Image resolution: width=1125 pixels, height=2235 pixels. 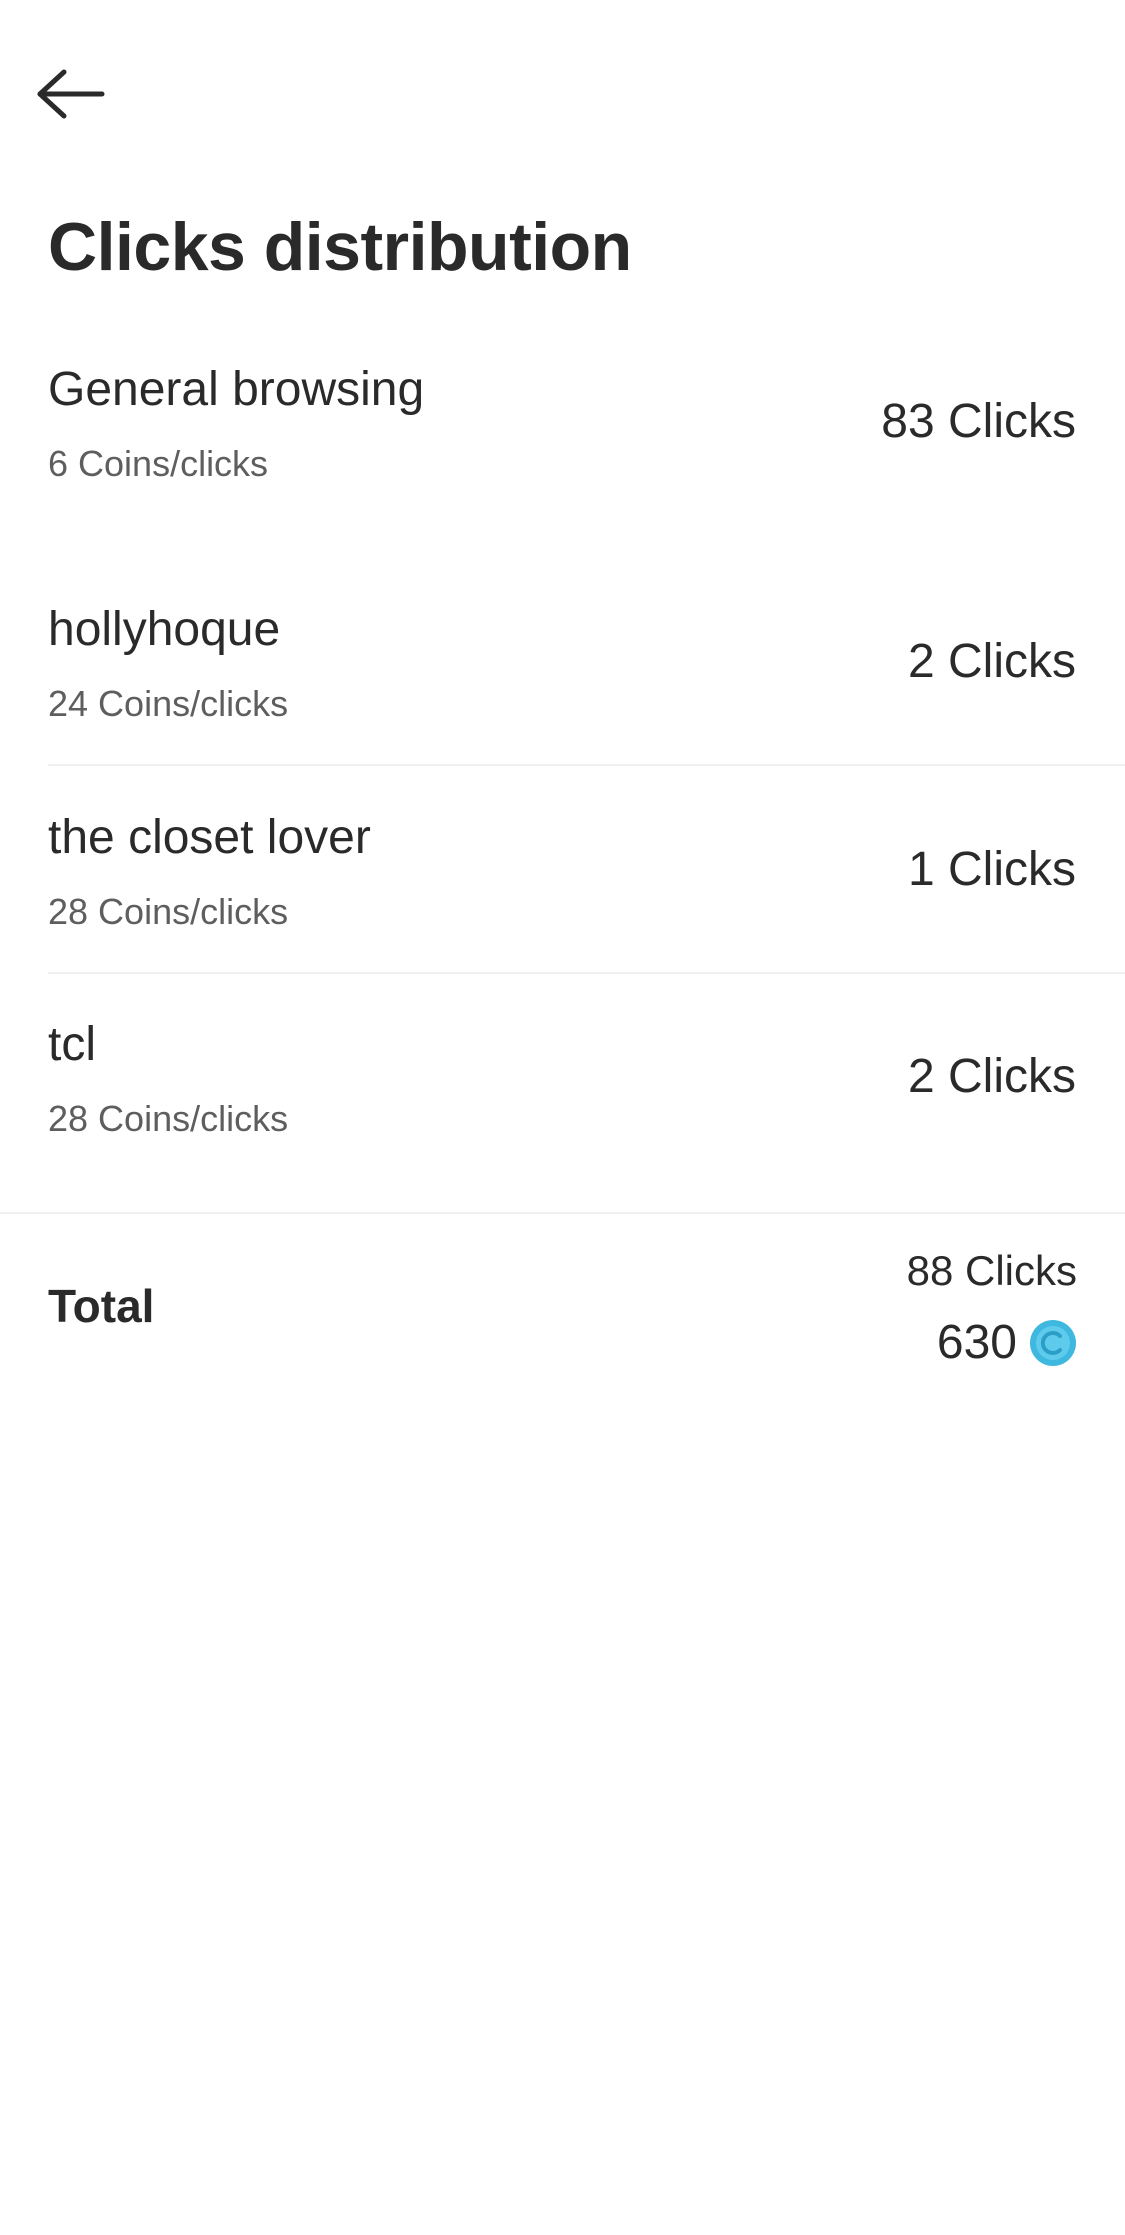 I want to click on source-name: tcl, so click(x=72, y=1044).